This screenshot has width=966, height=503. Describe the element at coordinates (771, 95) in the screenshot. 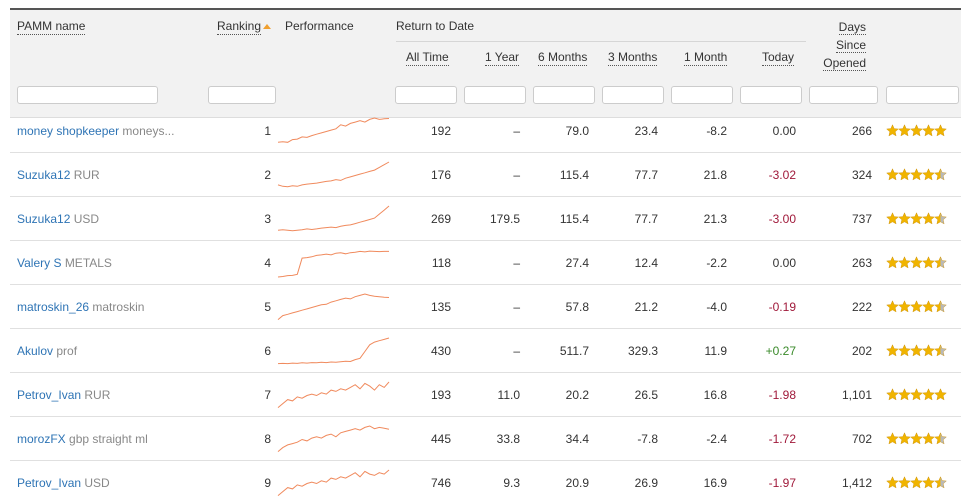

I see `filter-today` at that location.